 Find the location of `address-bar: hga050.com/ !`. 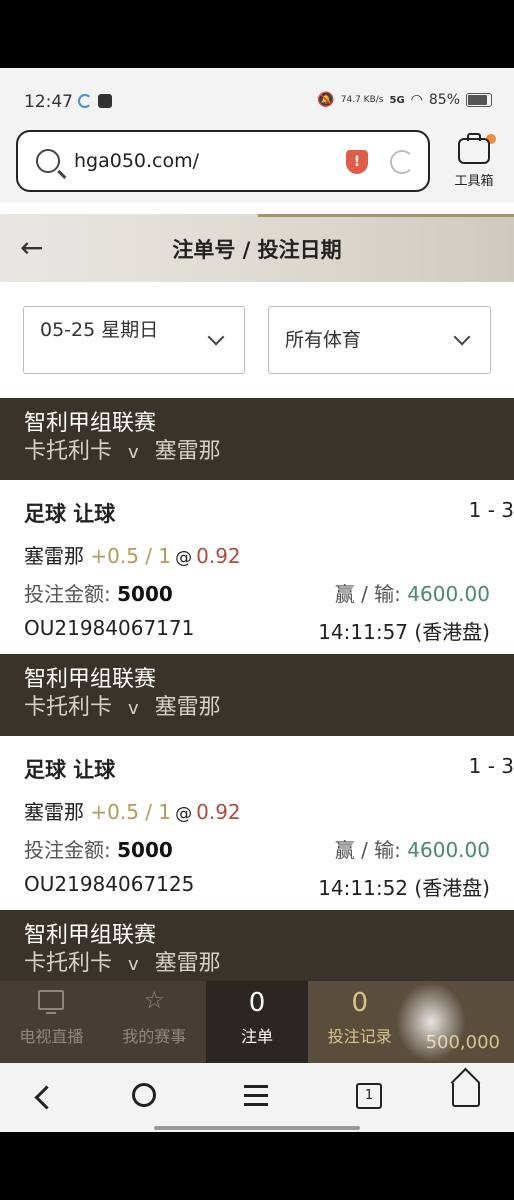

address-bar: hga050.com/ ! is located at coordinates (223, 161).